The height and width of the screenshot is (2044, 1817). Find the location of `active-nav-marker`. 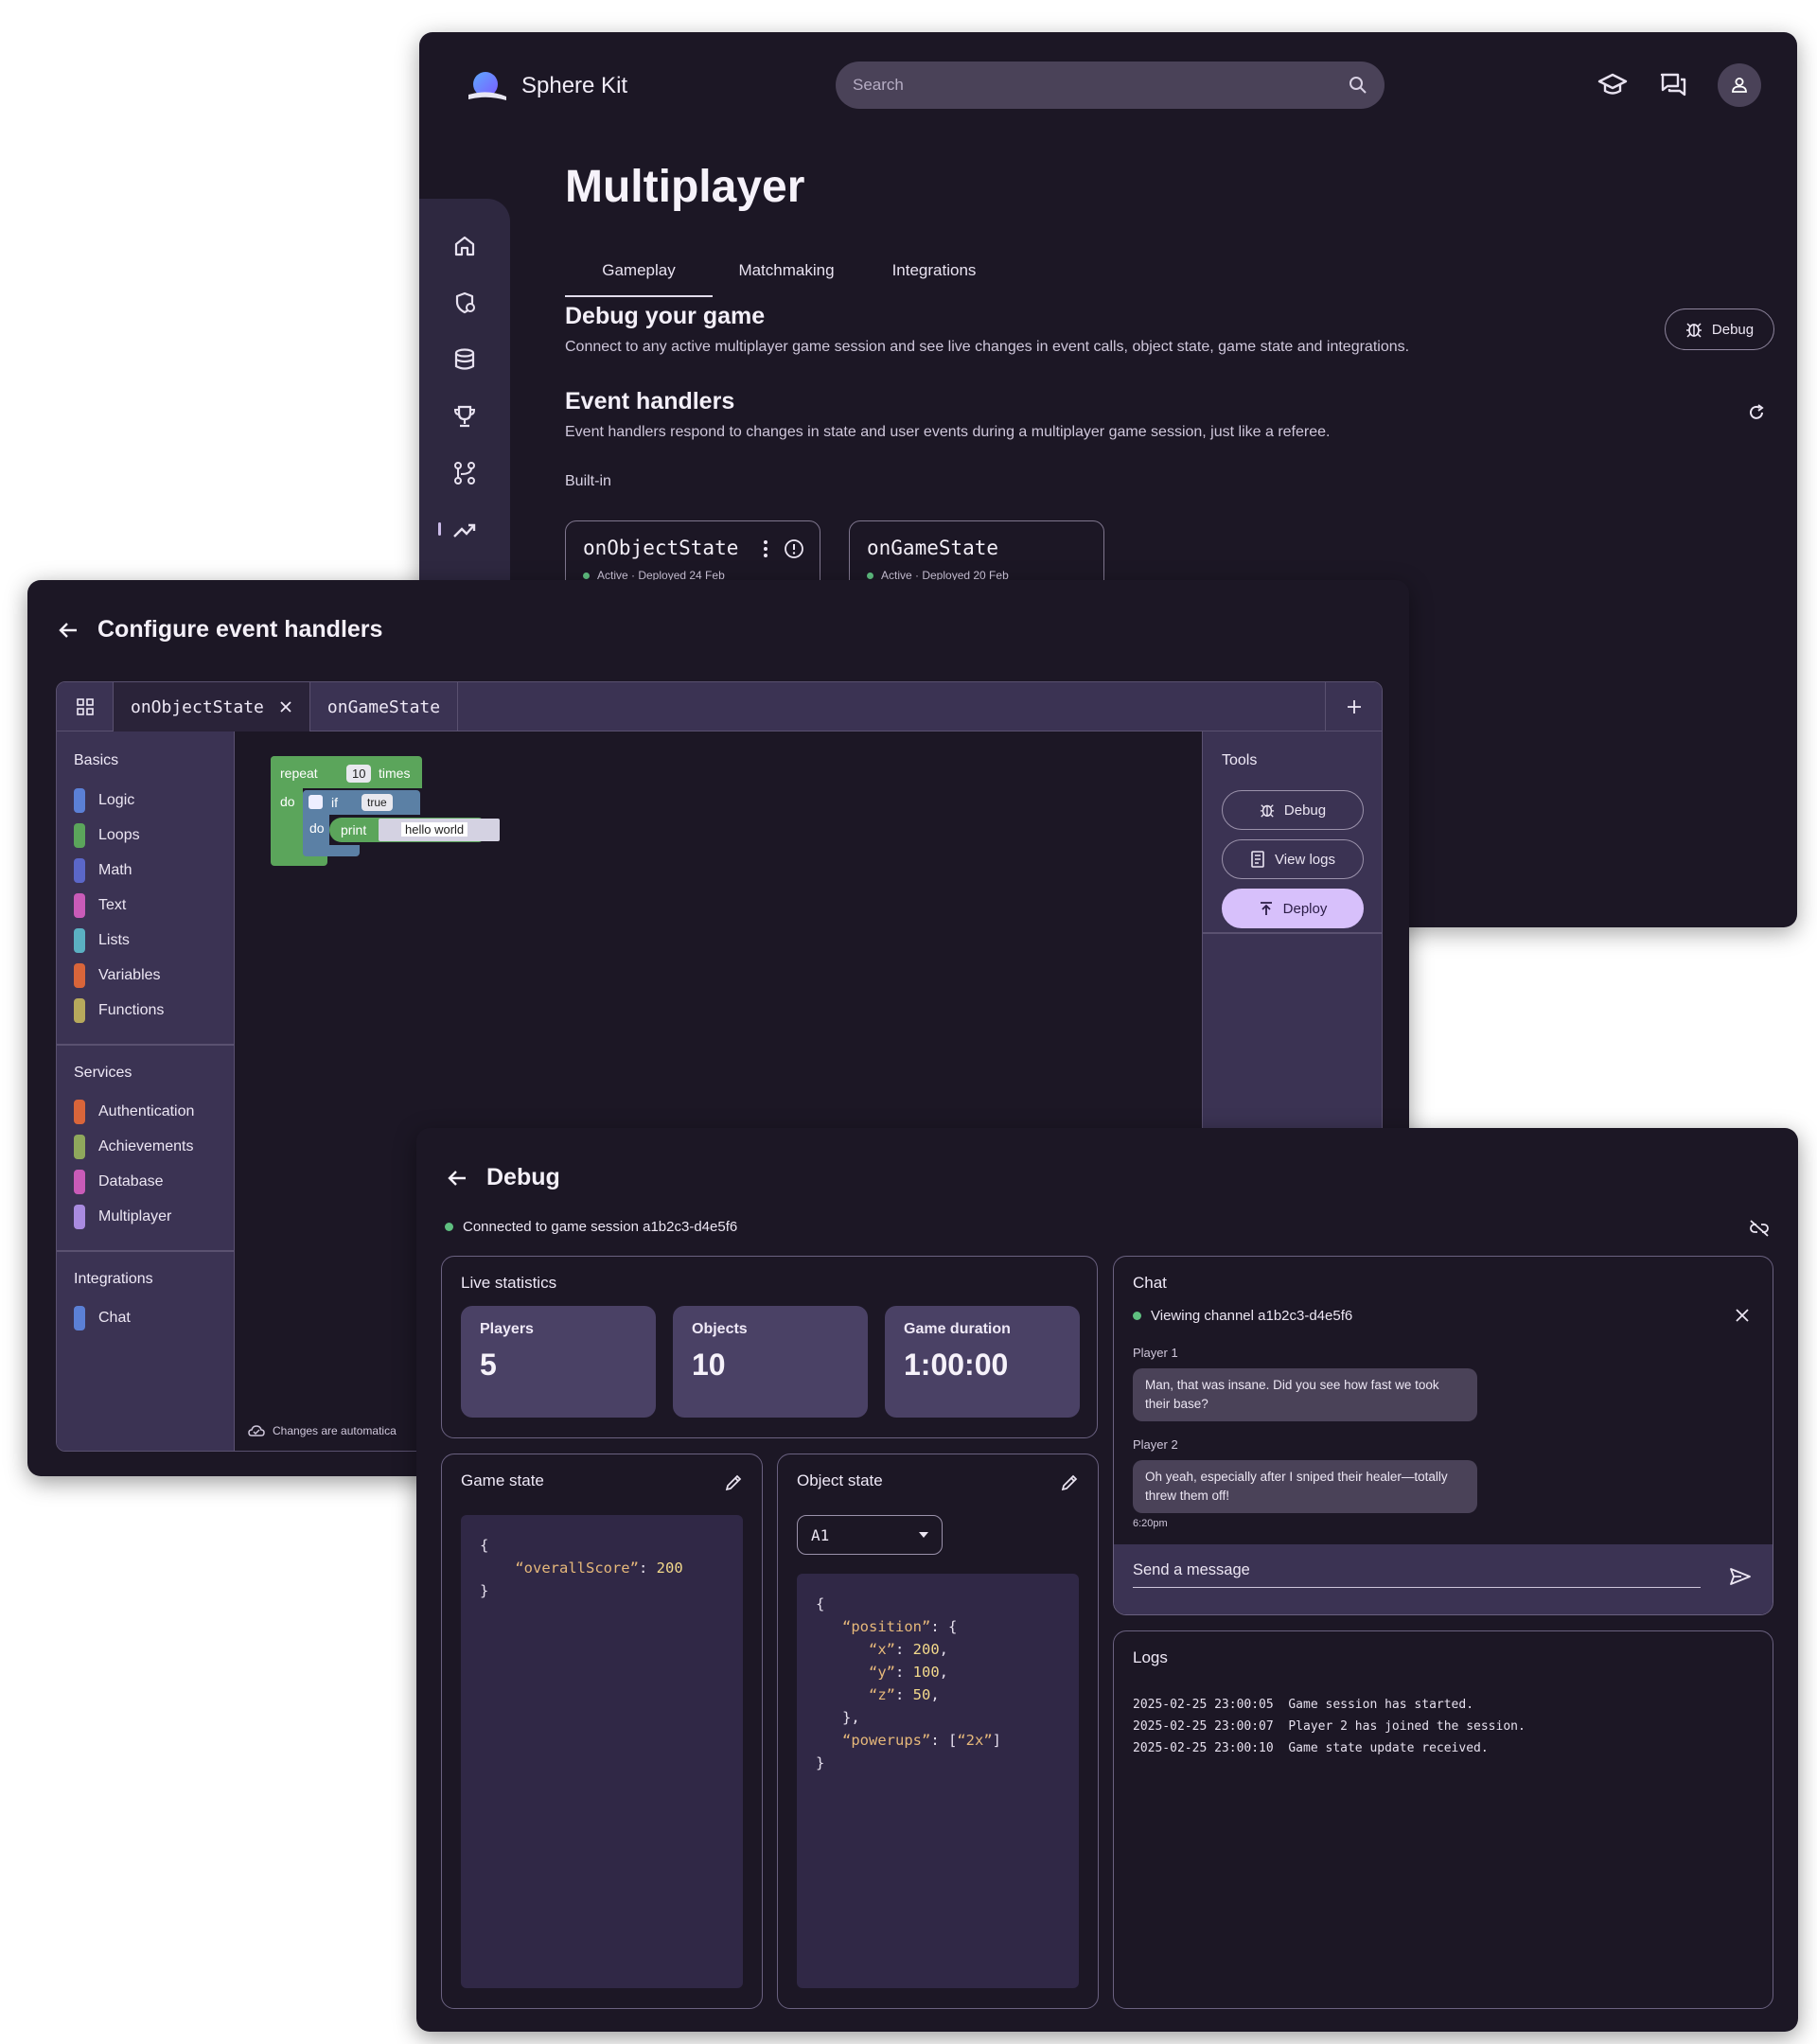

active-nav-marker is located at coordinates (439, 529).